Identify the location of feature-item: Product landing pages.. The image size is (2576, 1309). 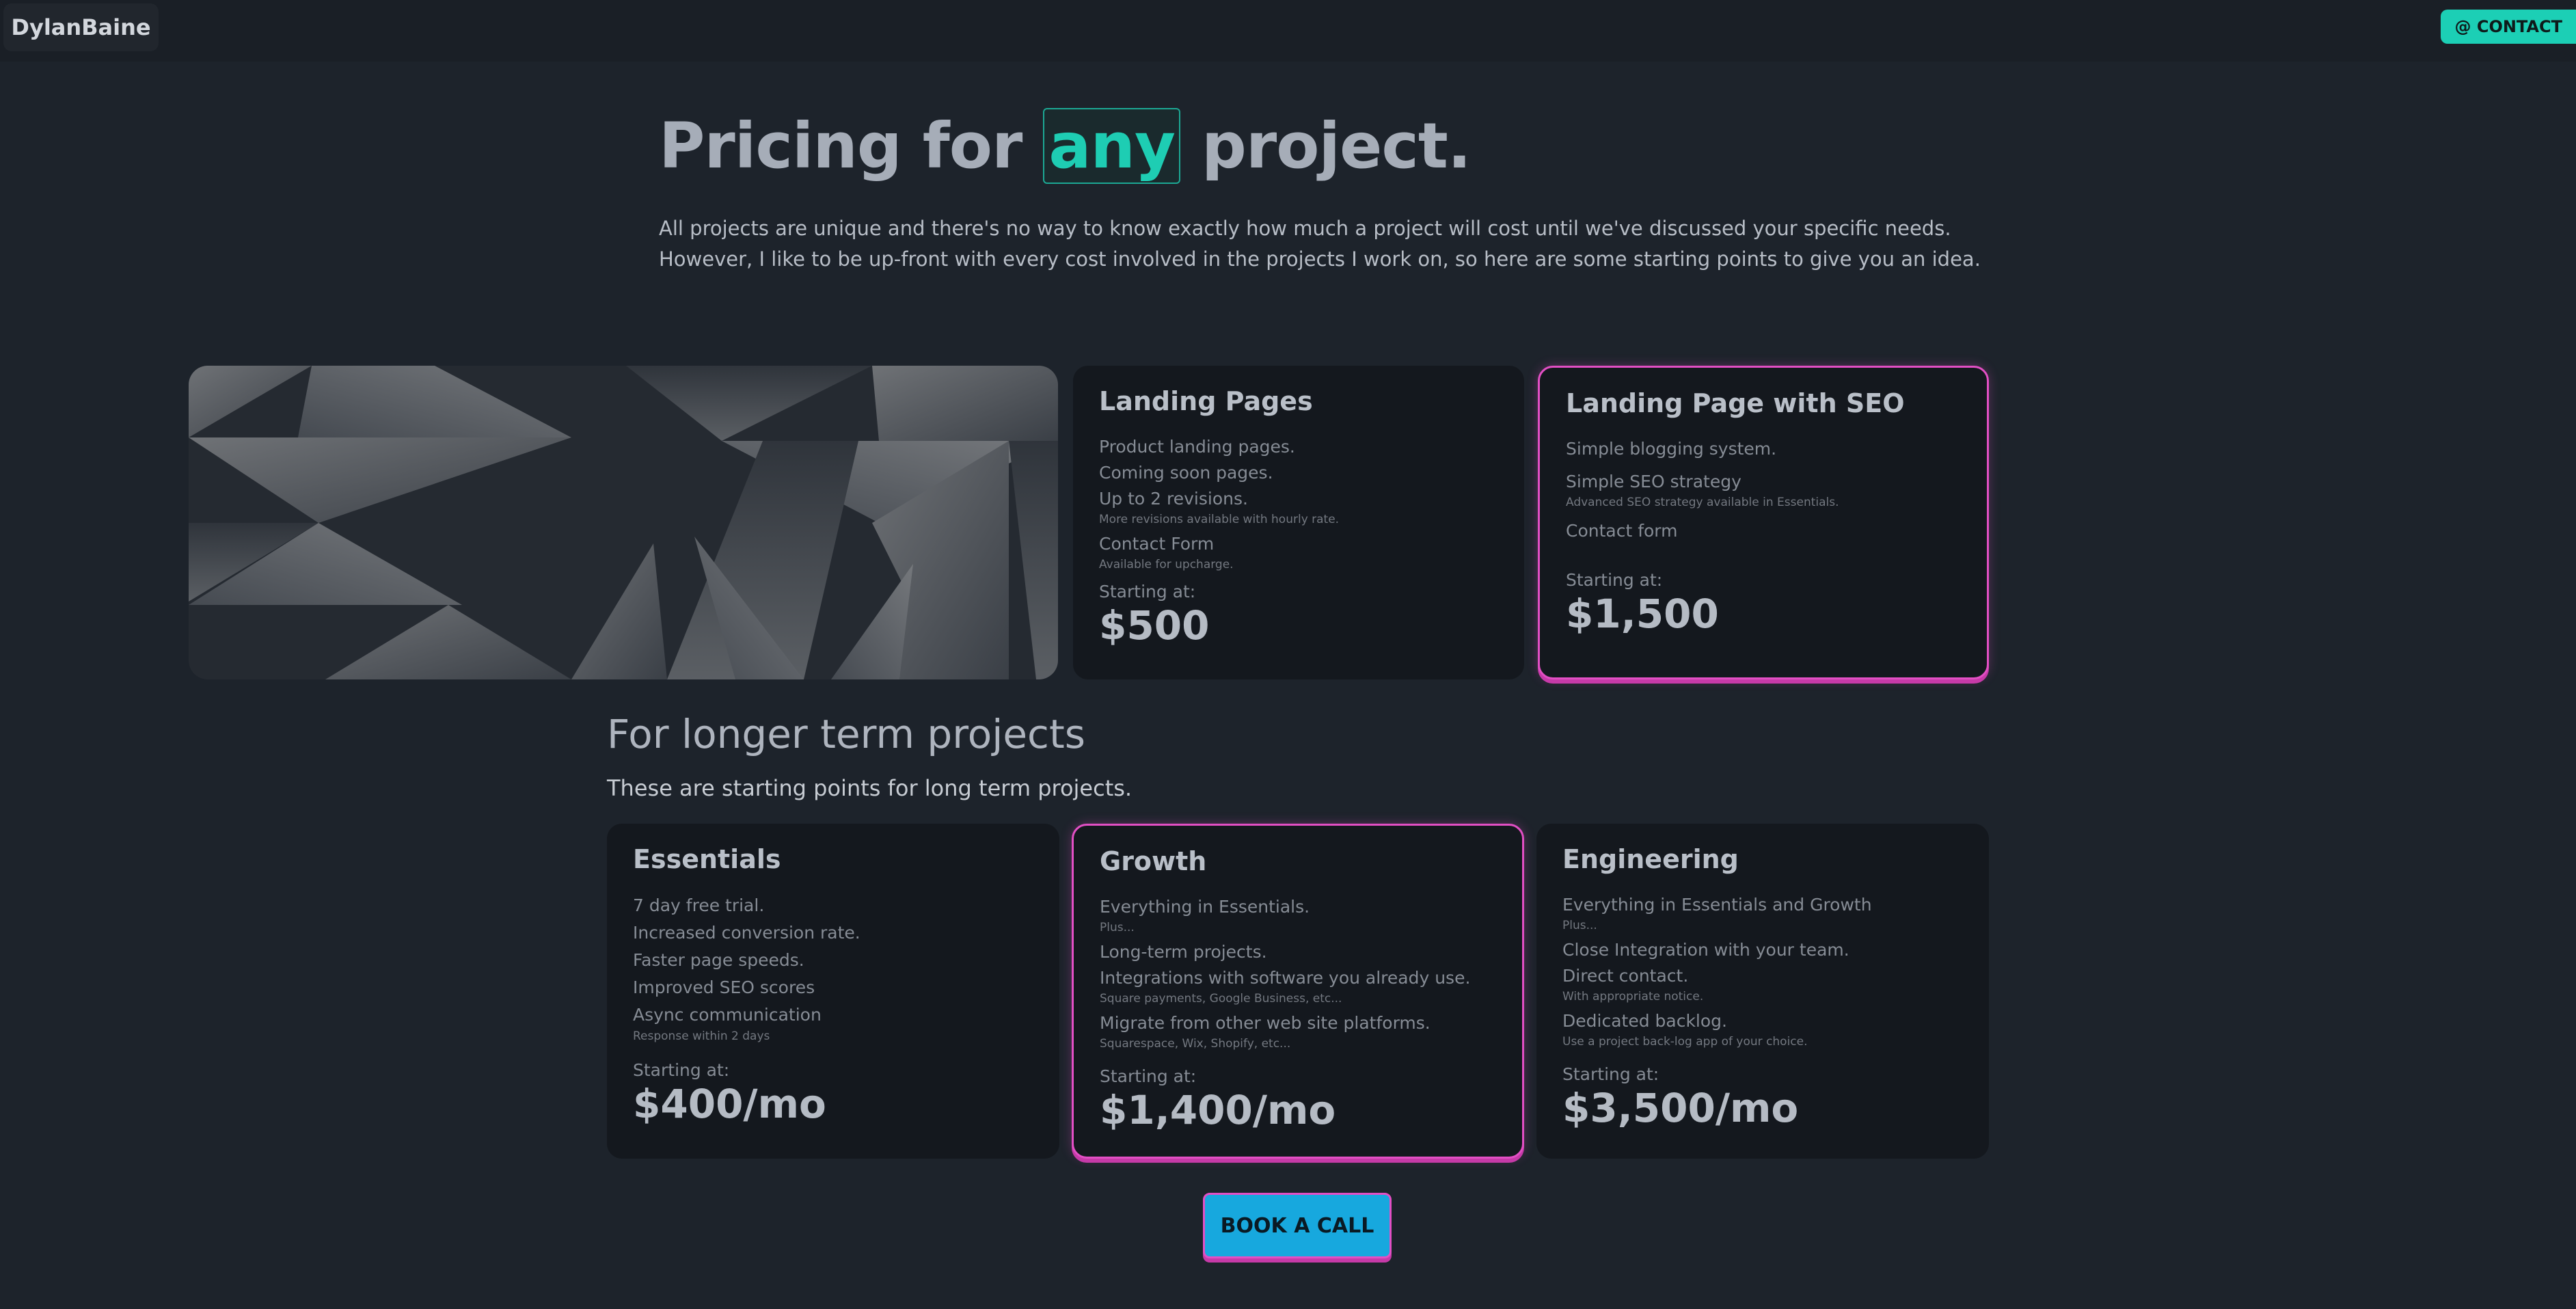
(1197, 447).